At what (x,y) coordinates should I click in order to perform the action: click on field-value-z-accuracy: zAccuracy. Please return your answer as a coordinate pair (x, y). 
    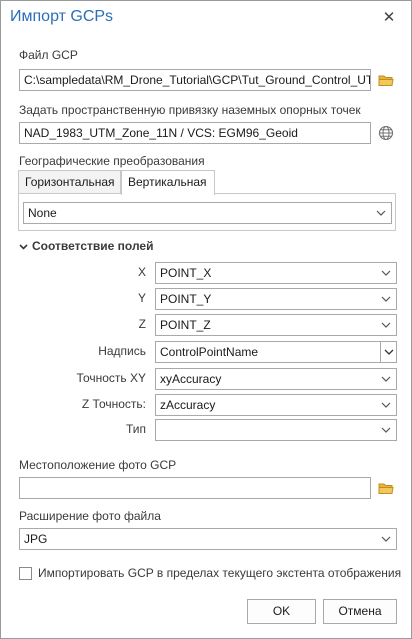
    Looking at the image, I should click on (188, 405).